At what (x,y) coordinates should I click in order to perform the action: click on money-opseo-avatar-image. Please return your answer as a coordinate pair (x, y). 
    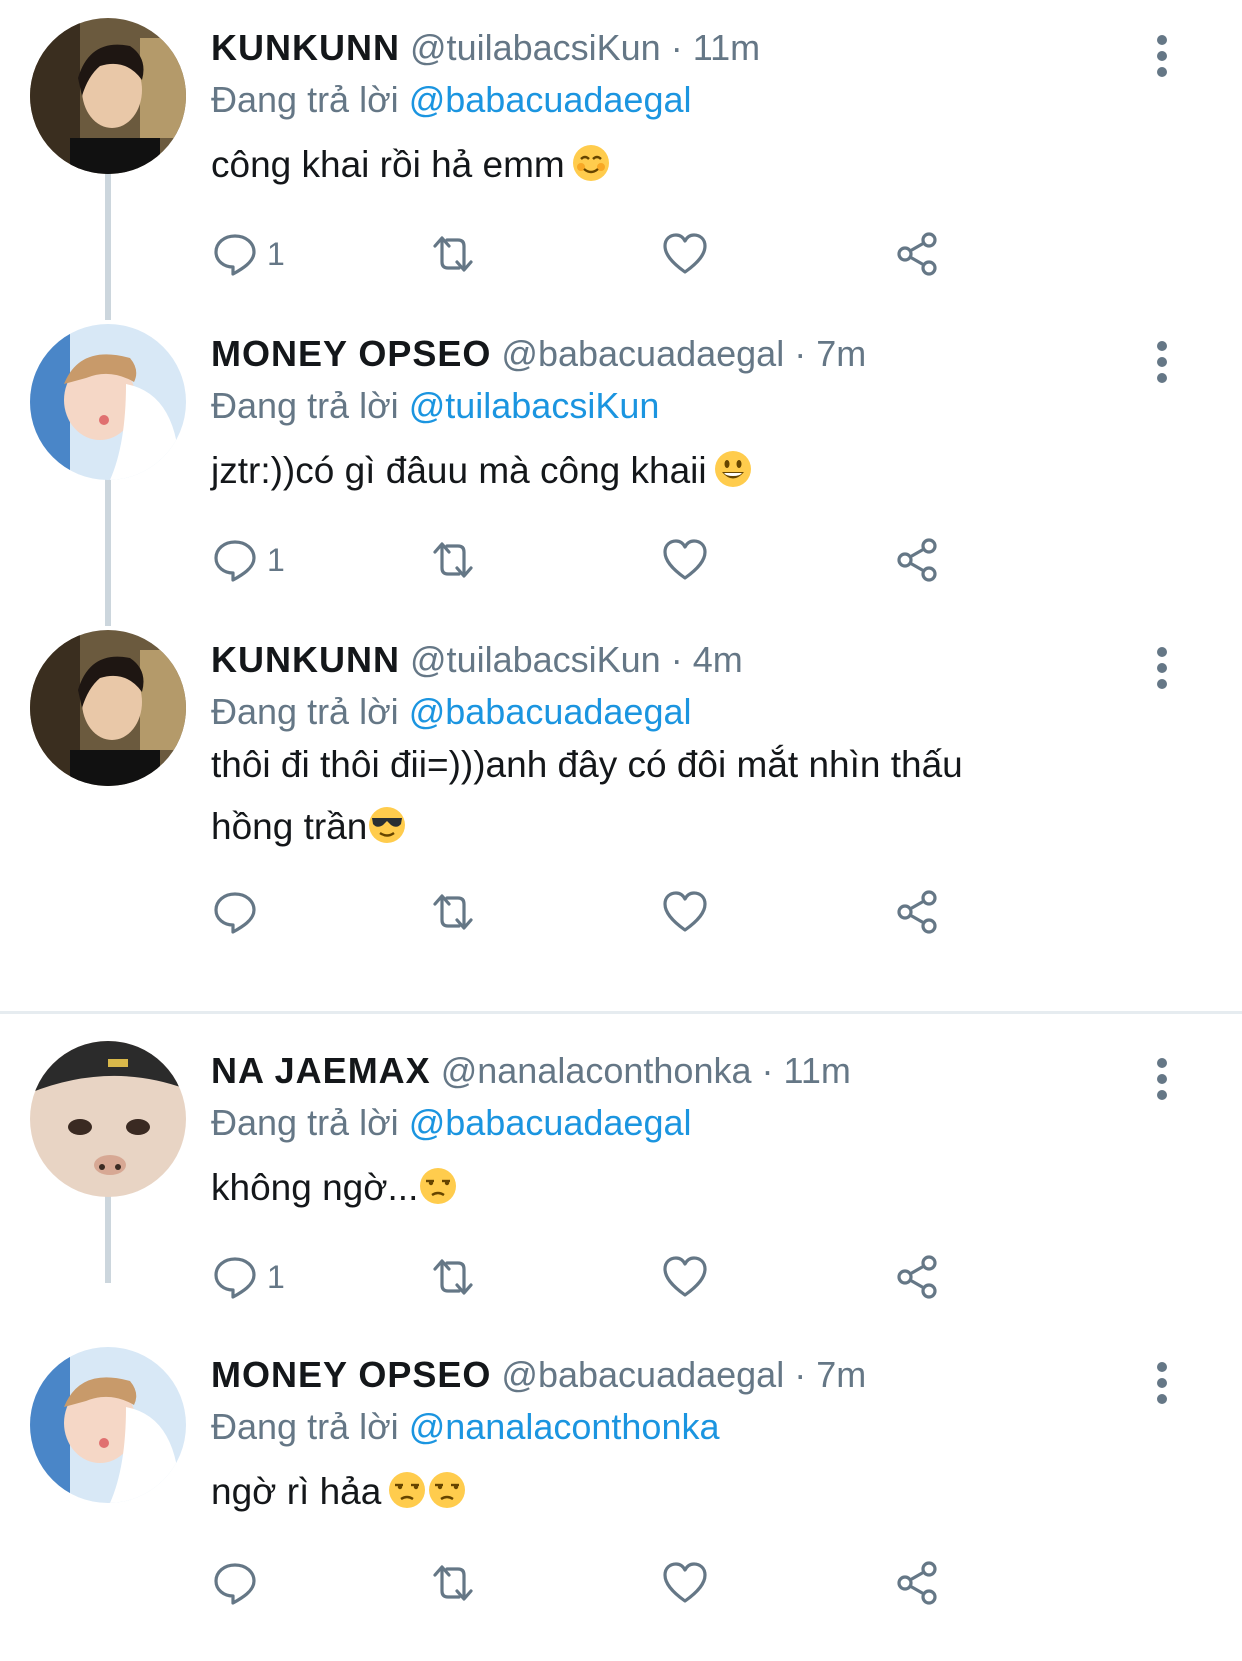
    Looking at the image, I should click on (108, 402).